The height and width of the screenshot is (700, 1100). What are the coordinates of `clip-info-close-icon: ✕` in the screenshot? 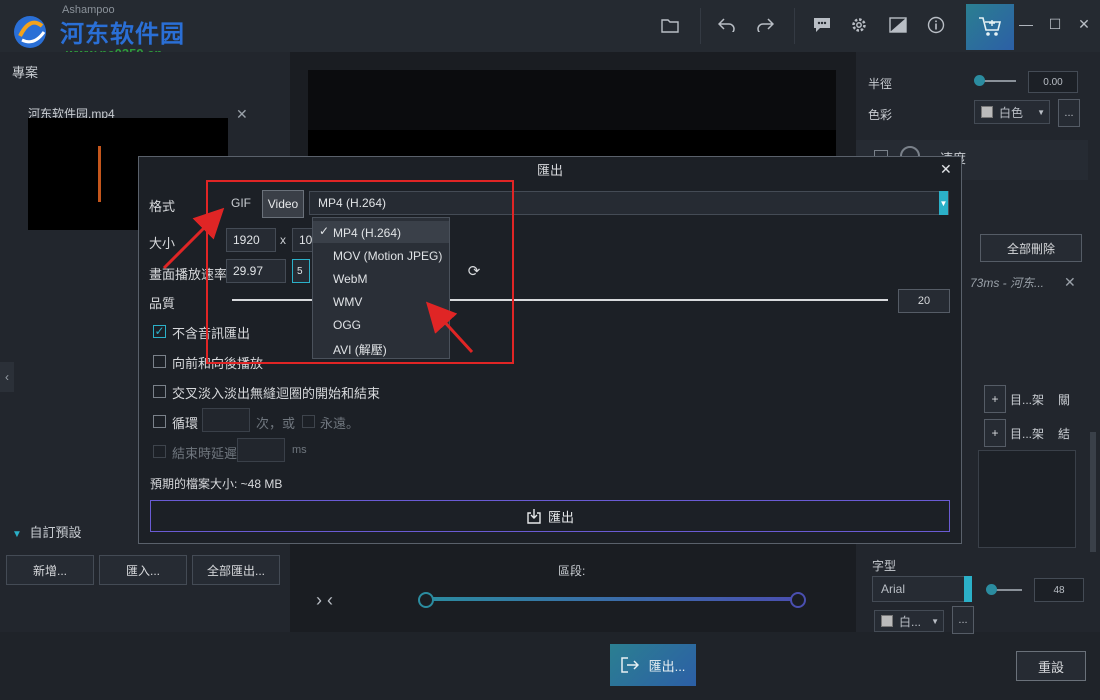 It's located at (1070, 282).